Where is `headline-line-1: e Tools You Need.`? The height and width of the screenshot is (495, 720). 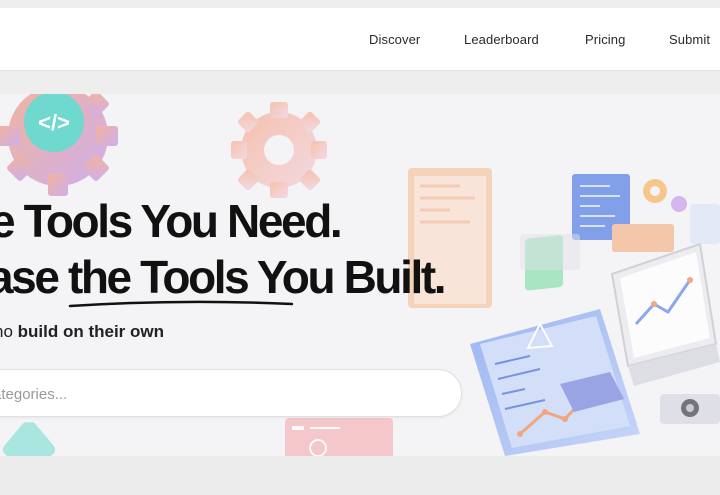 headline-line-1: e Tools You Need. is located at coordinates (171, 221).